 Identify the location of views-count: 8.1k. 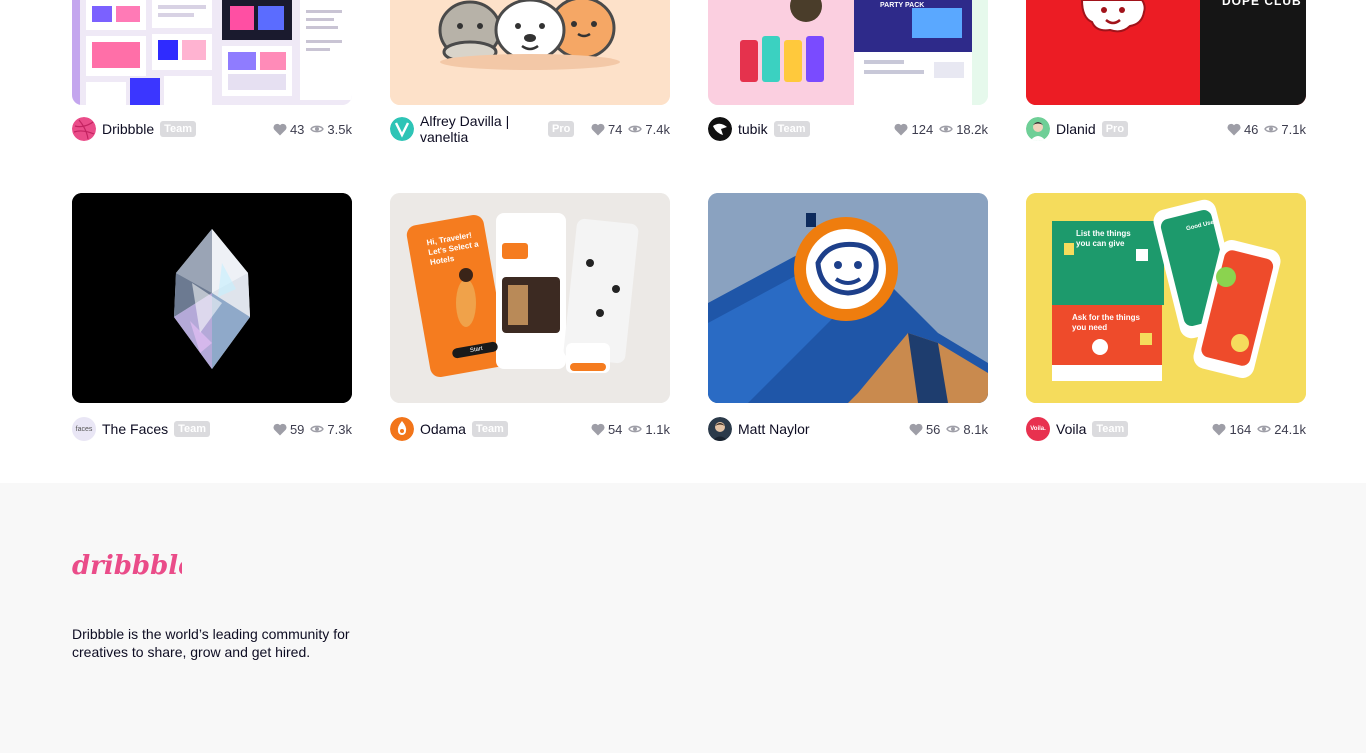
(975, 429).